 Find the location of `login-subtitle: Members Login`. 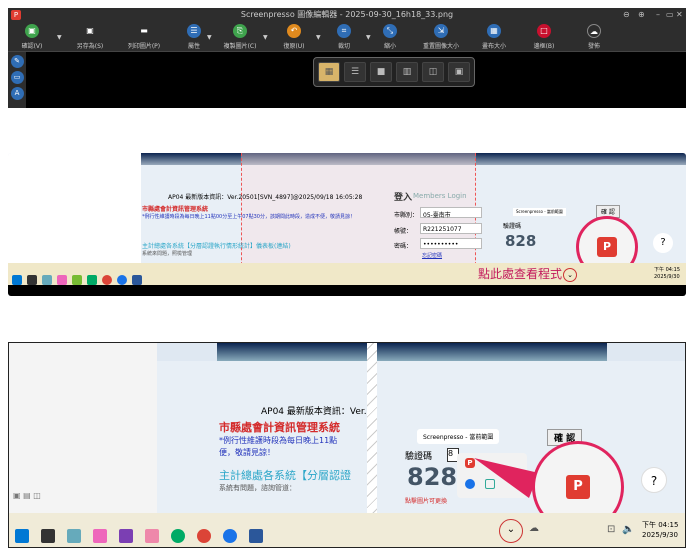

login-subtitle: Members Login is located at coordinates (440, 196).